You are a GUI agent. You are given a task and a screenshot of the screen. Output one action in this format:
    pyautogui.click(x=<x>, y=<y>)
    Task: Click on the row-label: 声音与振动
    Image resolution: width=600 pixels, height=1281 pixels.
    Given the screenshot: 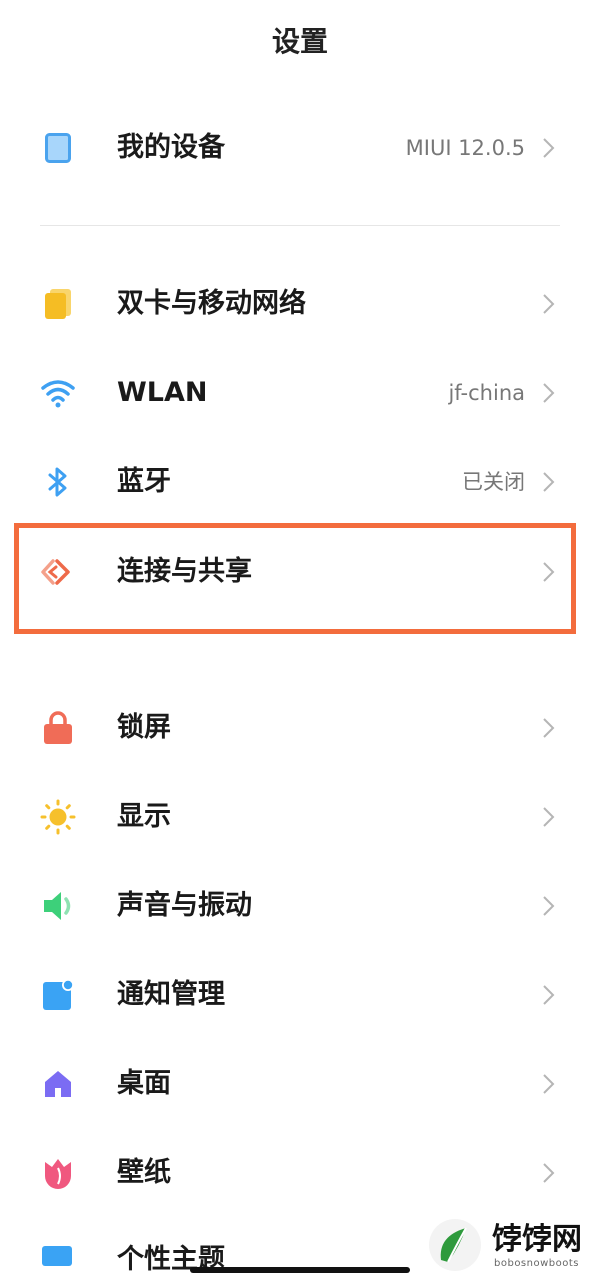 What is the action you would take?
    pyautogui.click(x=184, y=905)
    